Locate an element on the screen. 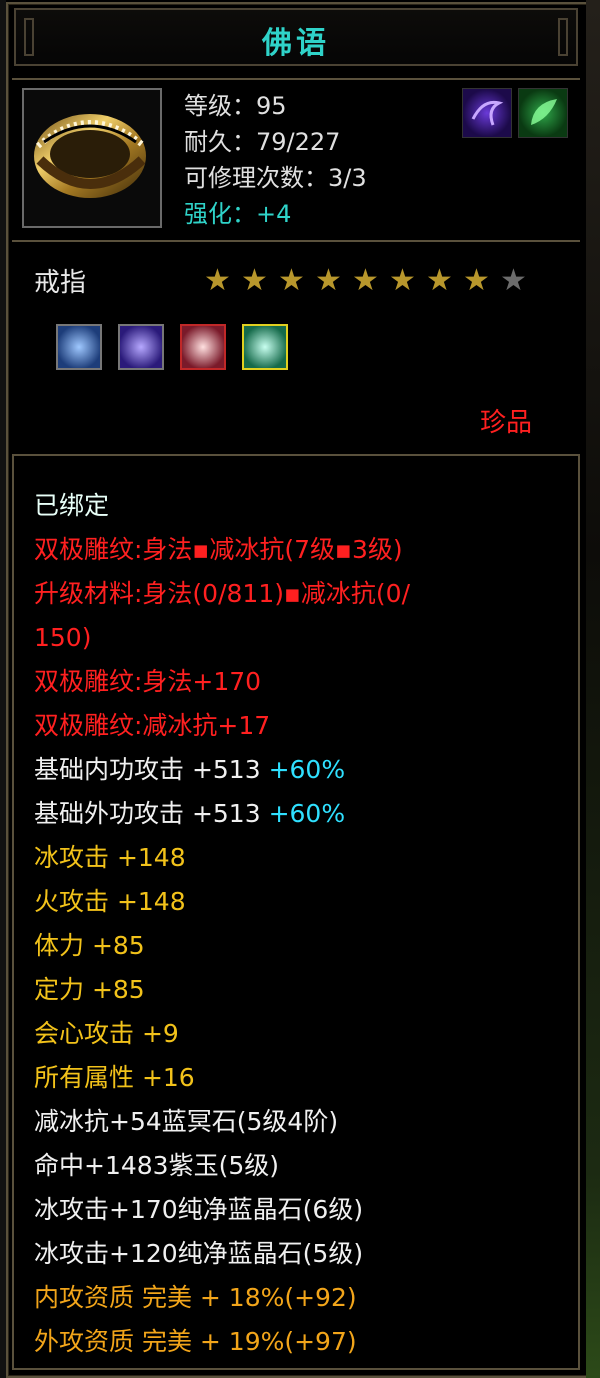 The image size is (600, 1378). durability-text: 耐久：79/227 is located at coordinates (262, 142).